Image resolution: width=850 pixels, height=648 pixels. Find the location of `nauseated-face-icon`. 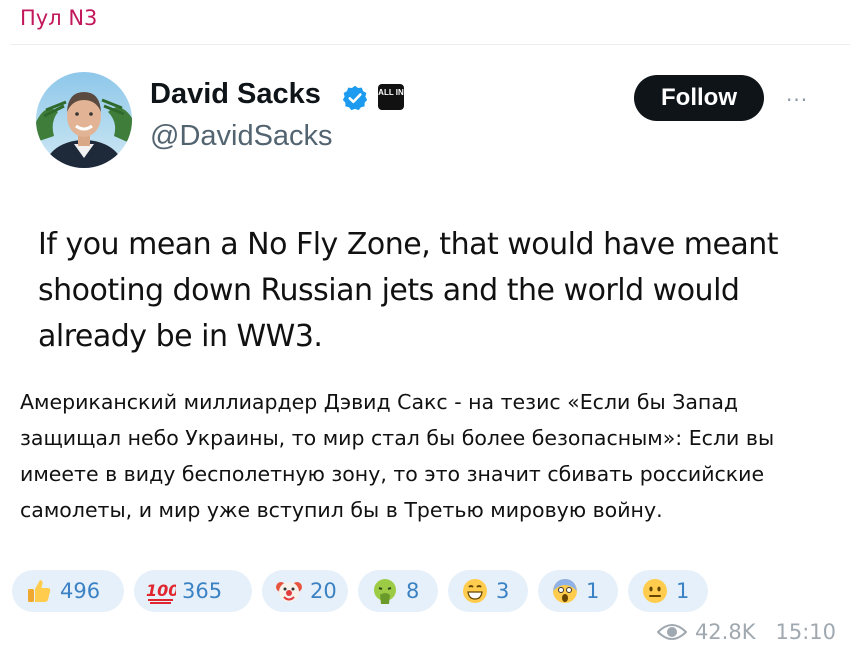

nauseated-face-icon is located at coordinates (385, 591).